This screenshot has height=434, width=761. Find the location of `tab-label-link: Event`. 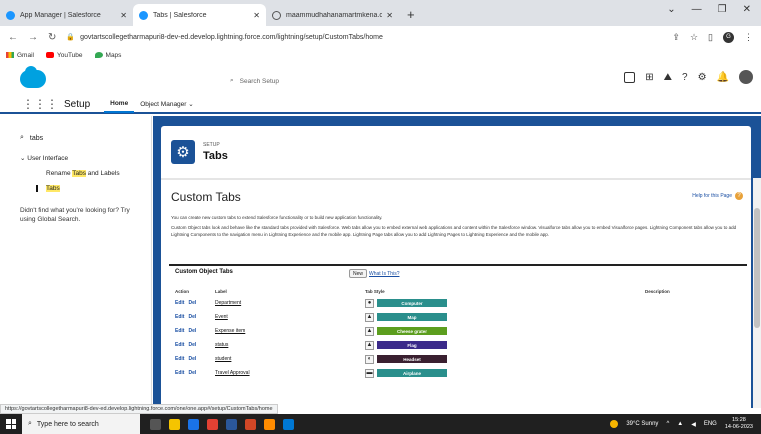

tab-label-link: Event is located at coordinates (221, 317).